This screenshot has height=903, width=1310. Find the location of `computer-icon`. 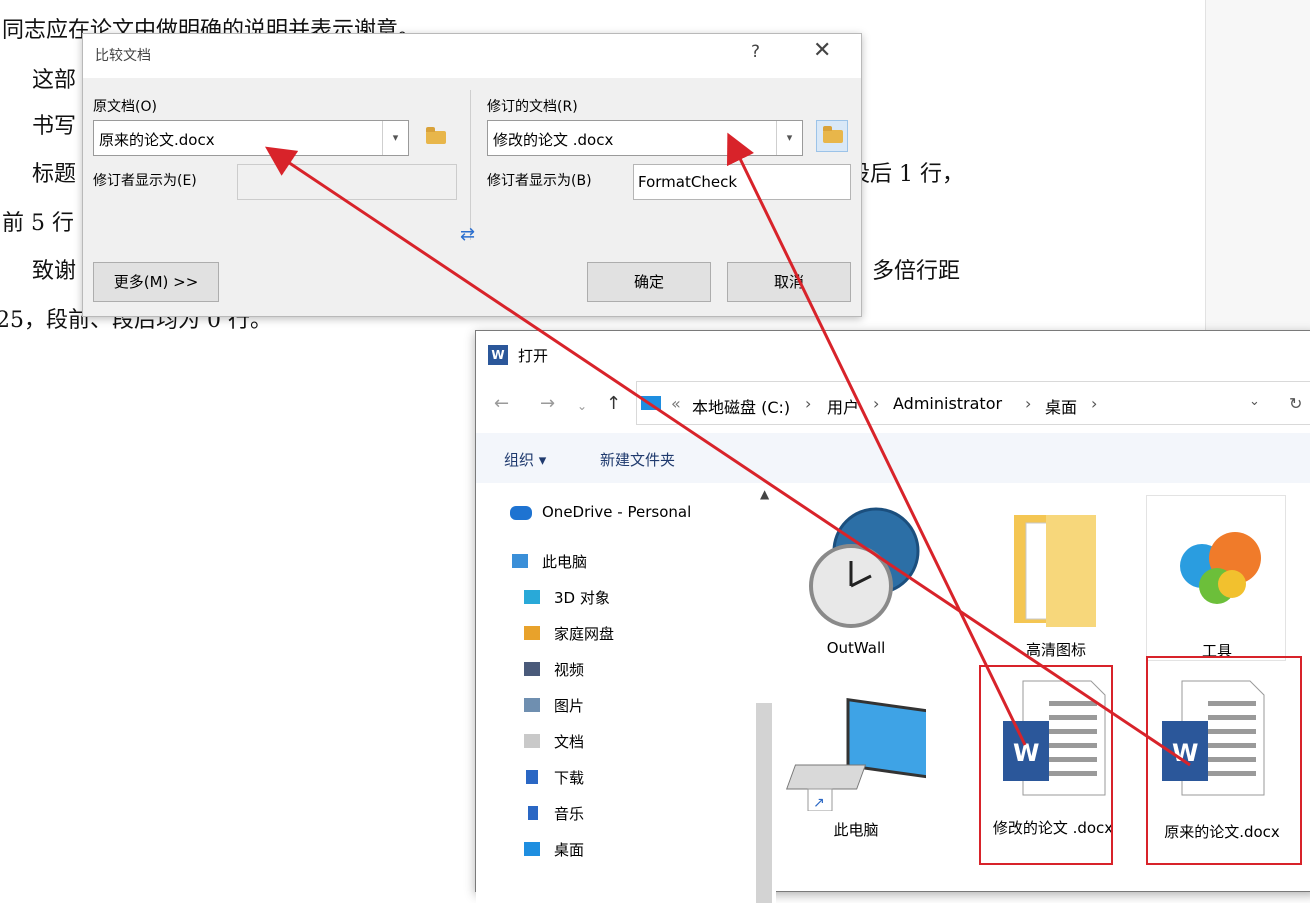

computer-icon is located at coordinates (520, 561).